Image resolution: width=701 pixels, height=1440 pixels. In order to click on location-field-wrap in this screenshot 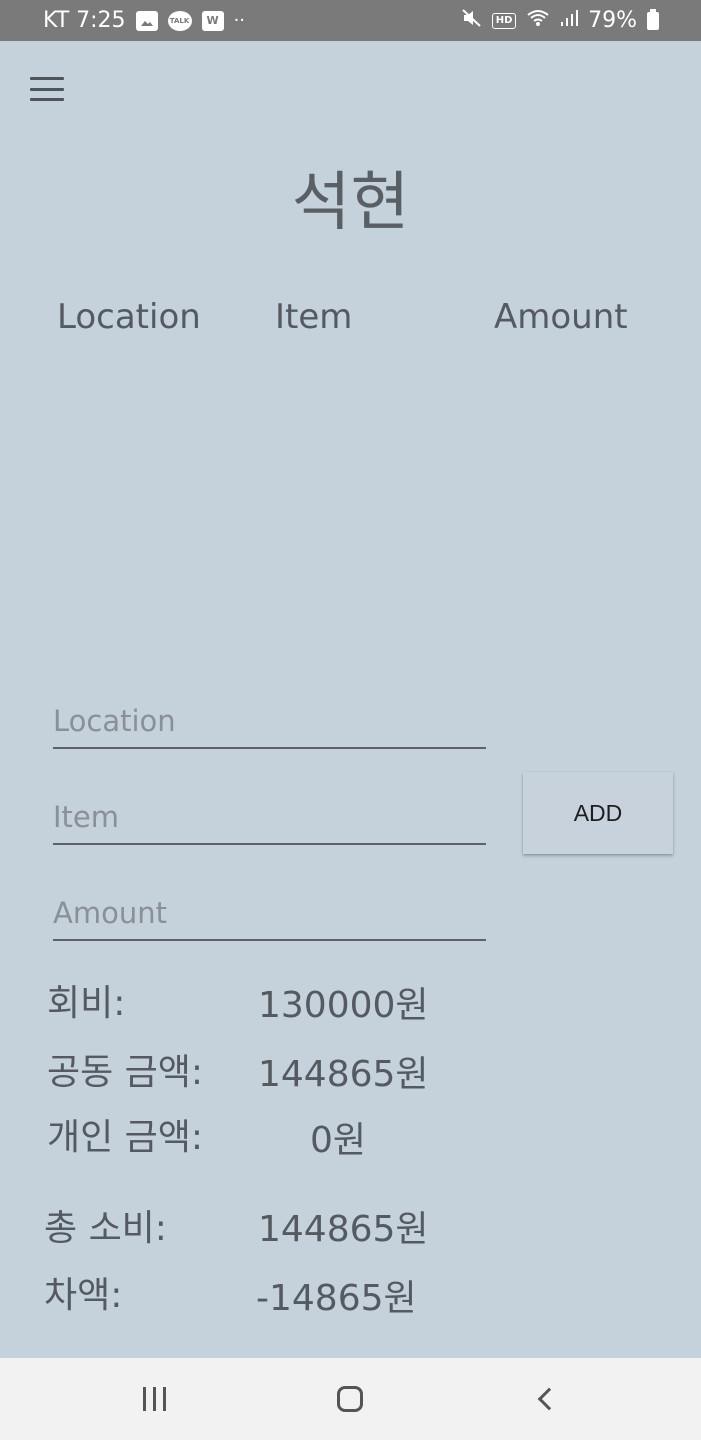, I will do `click(269, 717)`.